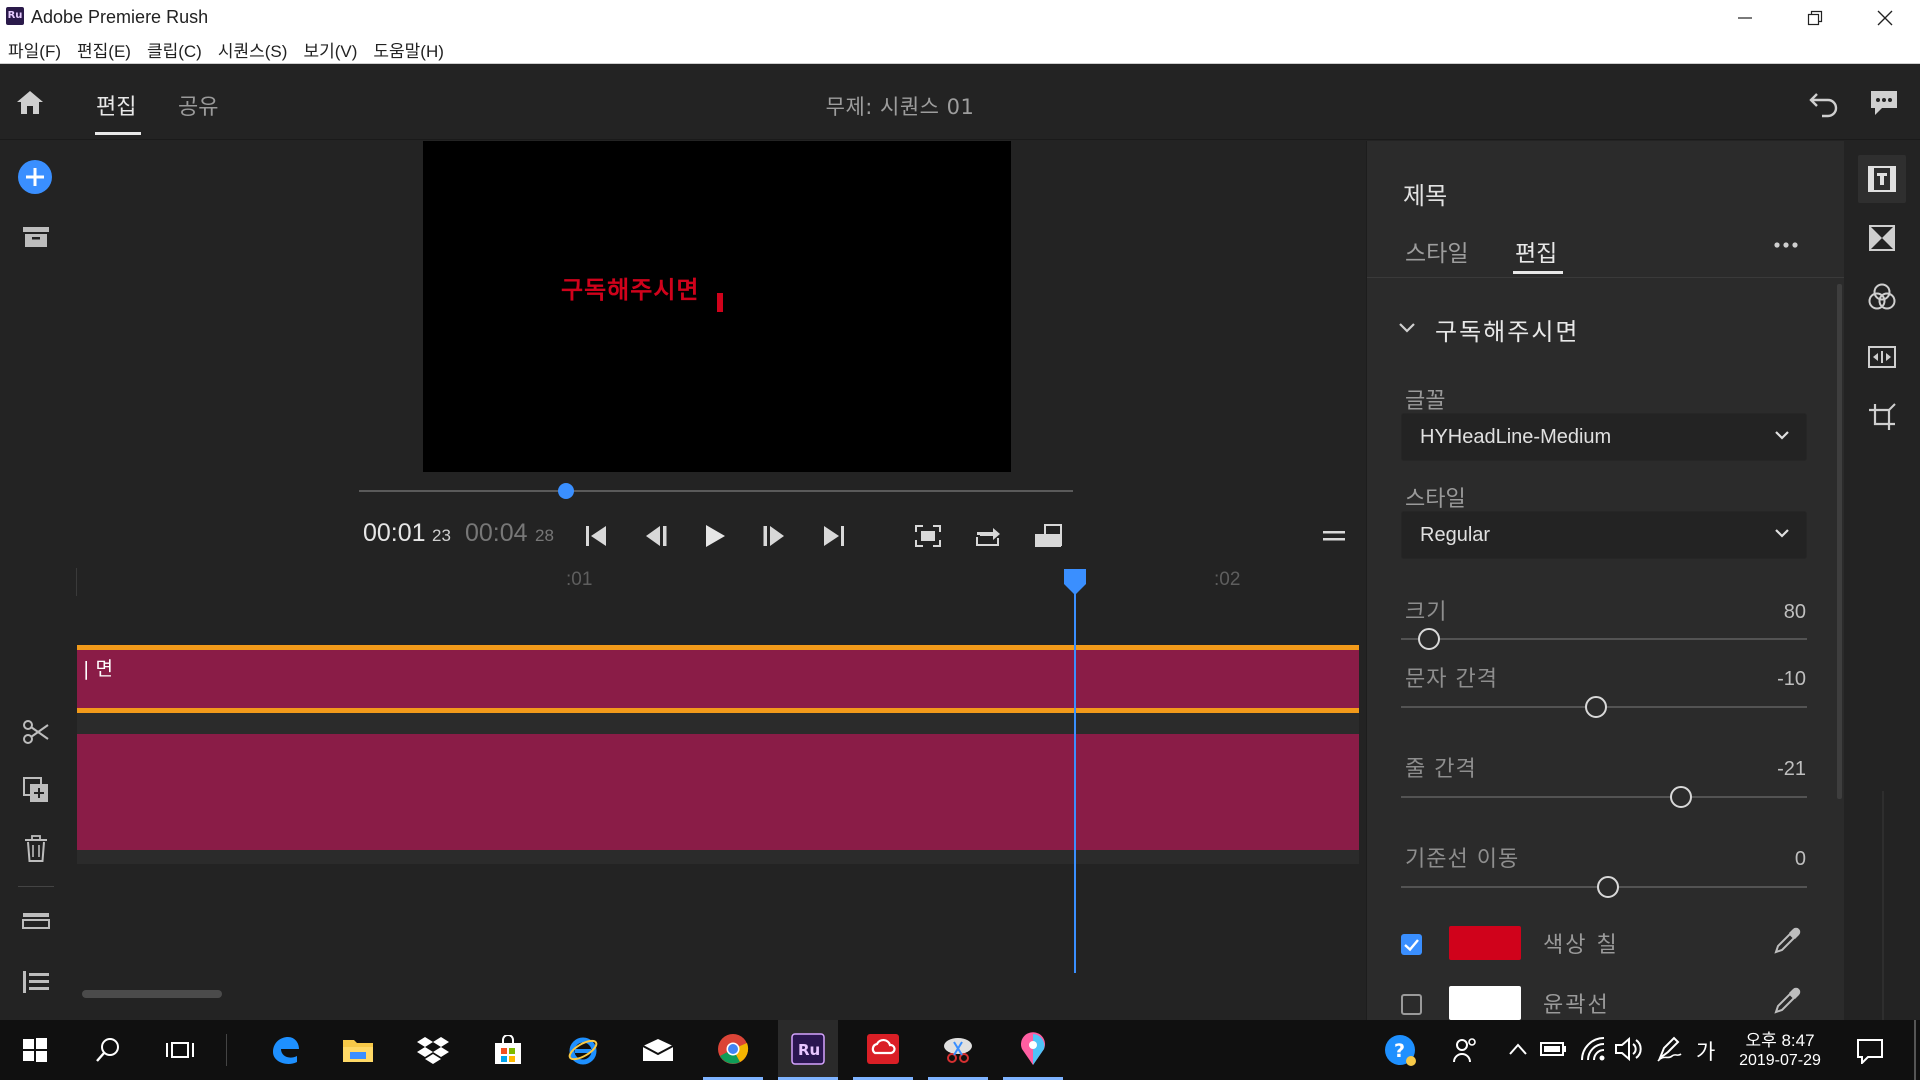  What do you see at coordinates (1516, 437) in the screenshot?
I see `font-select-value: HYHeadLine-Medium` at bounding box center [1516, 437].